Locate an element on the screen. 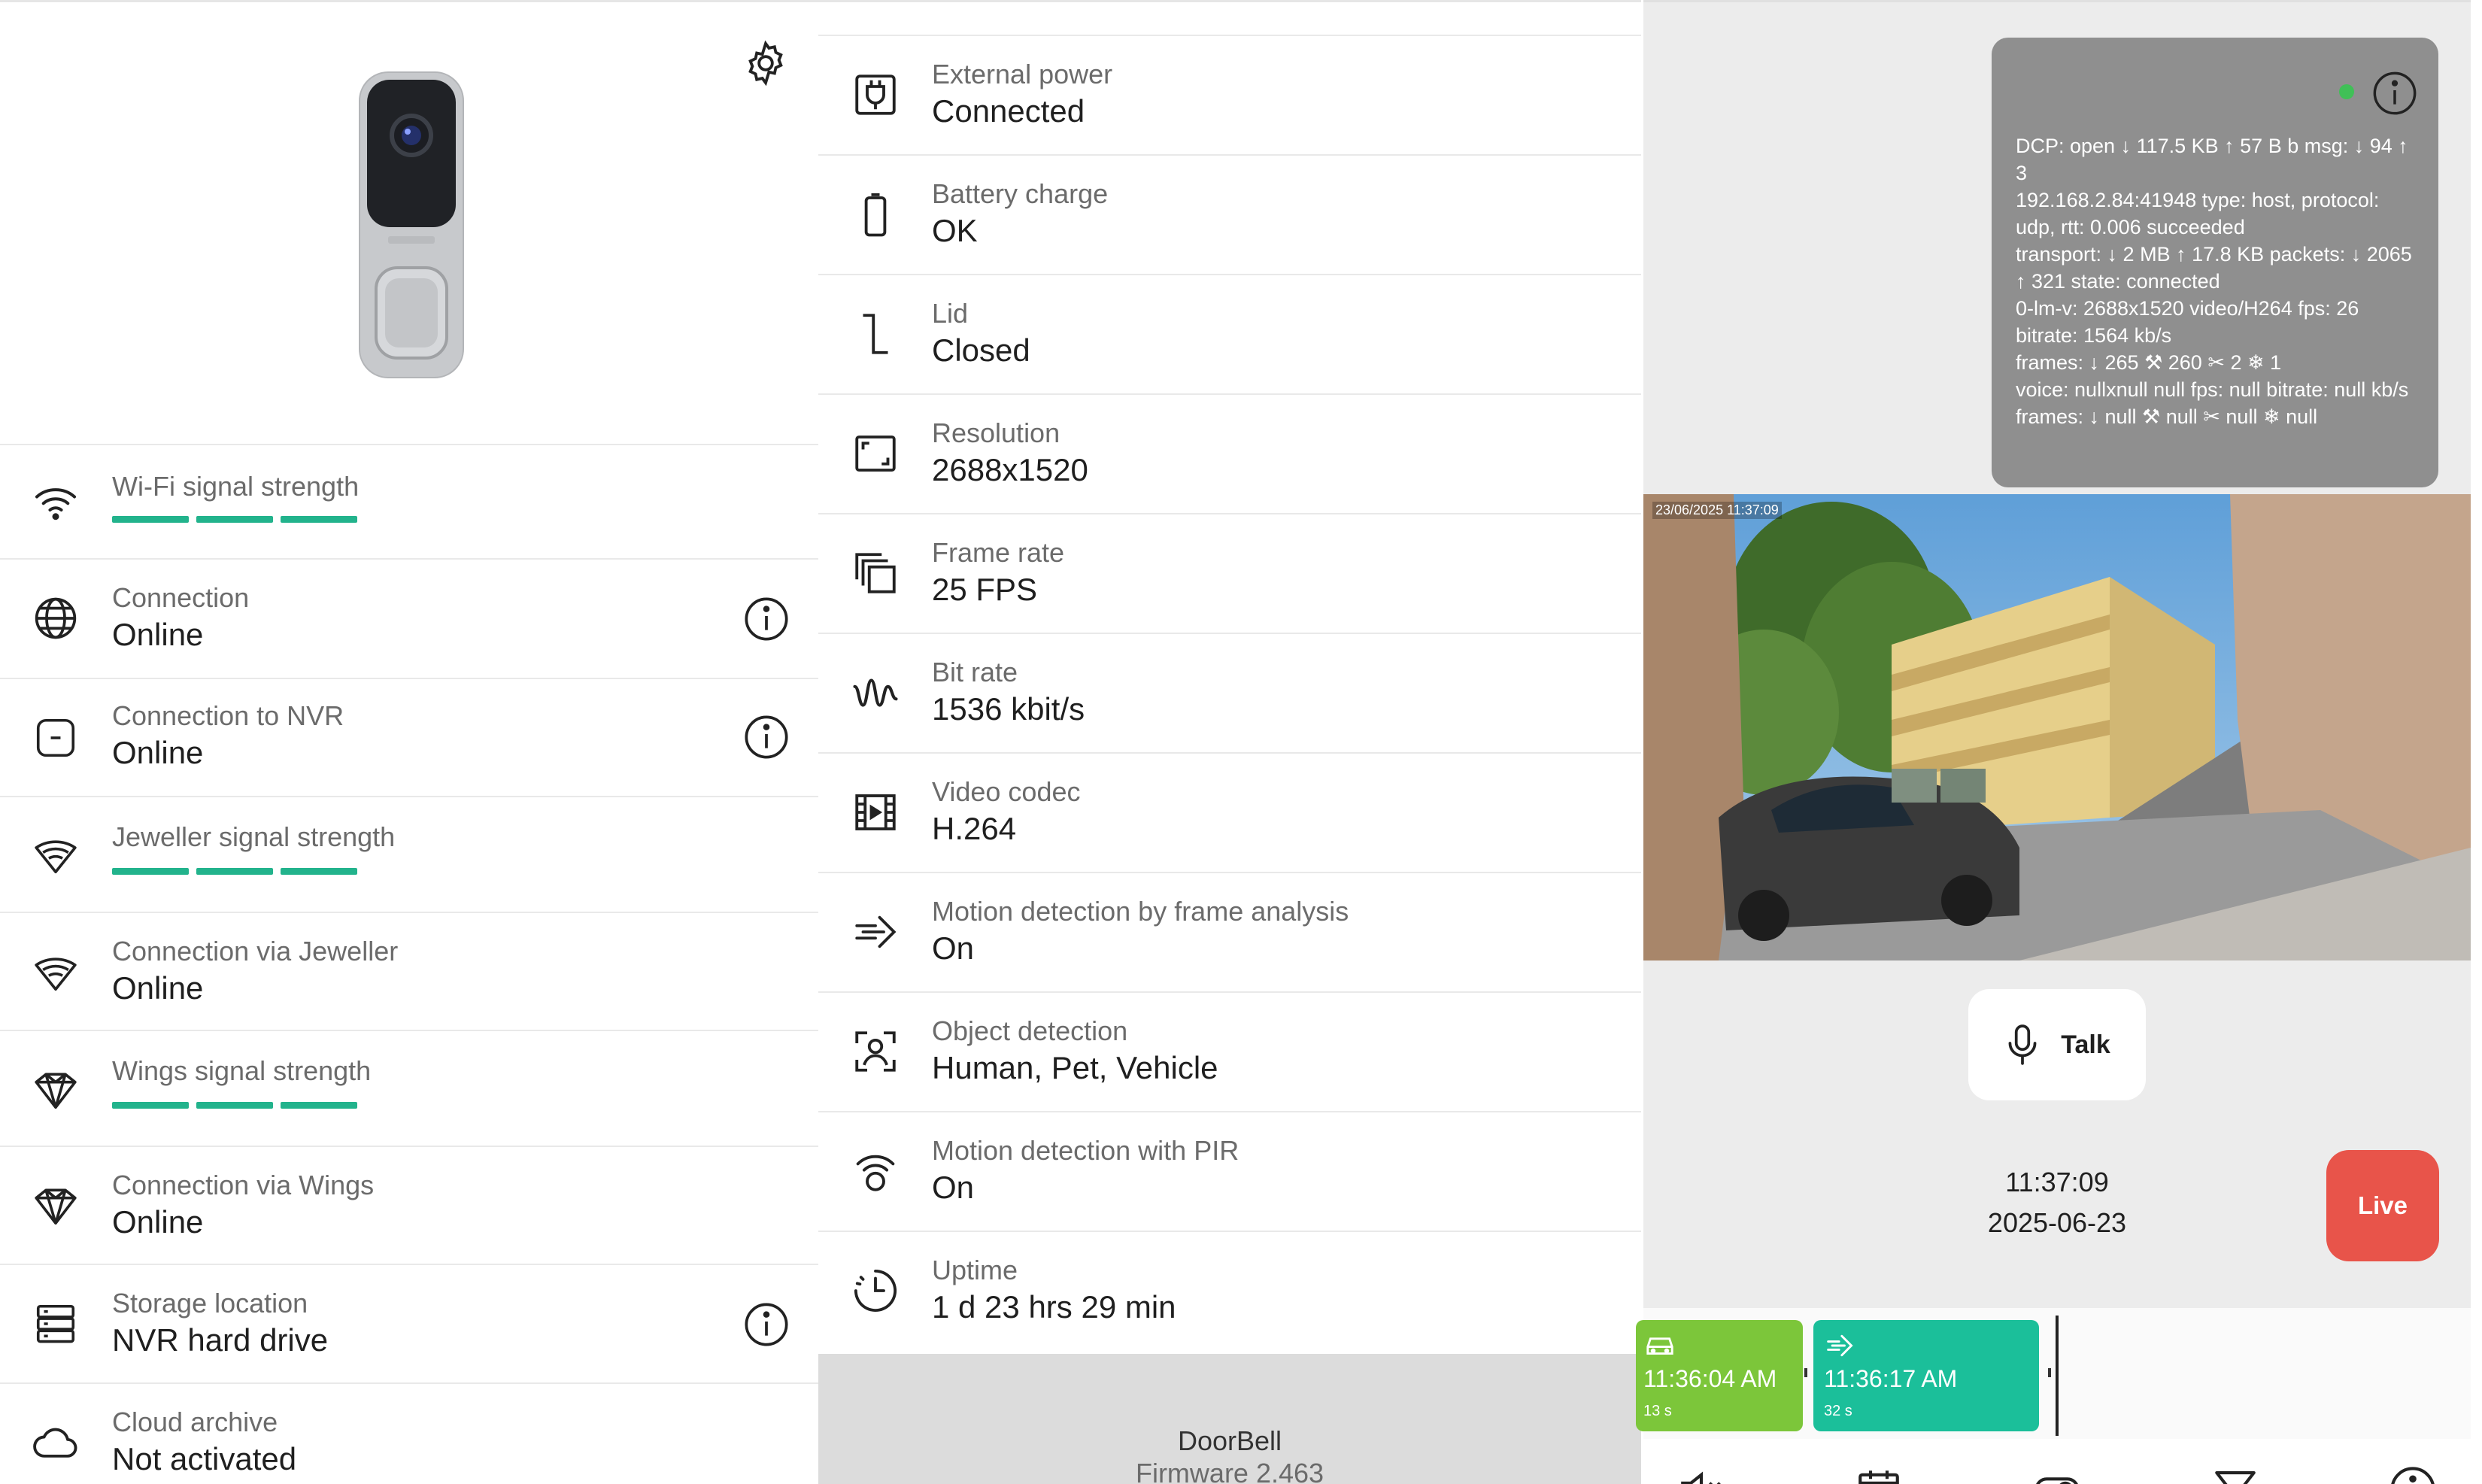  more-button is located at coordinates (2412, 1474).